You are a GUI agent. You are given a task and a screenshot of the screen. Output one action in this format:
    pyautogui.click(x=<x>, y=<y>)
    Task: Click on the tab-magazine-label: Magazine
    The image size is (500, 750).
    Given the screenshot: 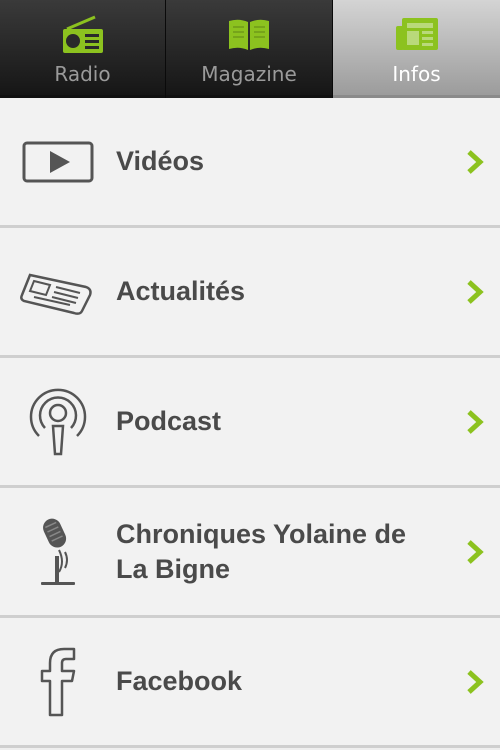 What is the action you would take?
    pyautogui.click(x=249, y=74)
    